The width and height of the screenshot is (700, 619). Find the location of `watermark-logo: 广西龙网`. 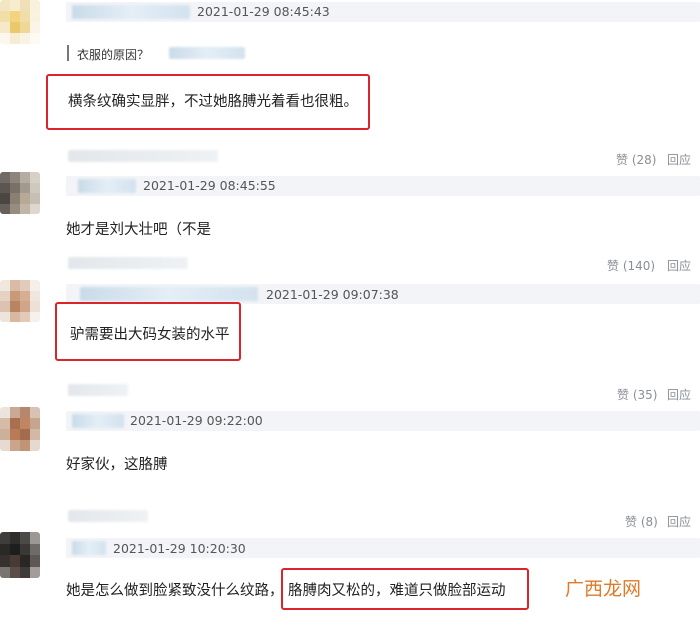

watermark-logo: 广西龙网 is located at coordinates (603, 587).